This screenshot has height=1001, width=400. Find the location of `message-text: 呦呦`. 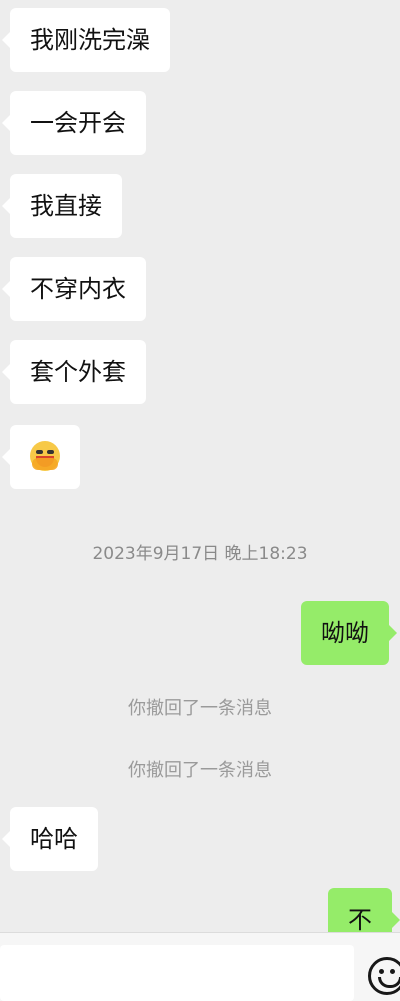

message-text: 呦呦 is located at coordinates (345, 633).